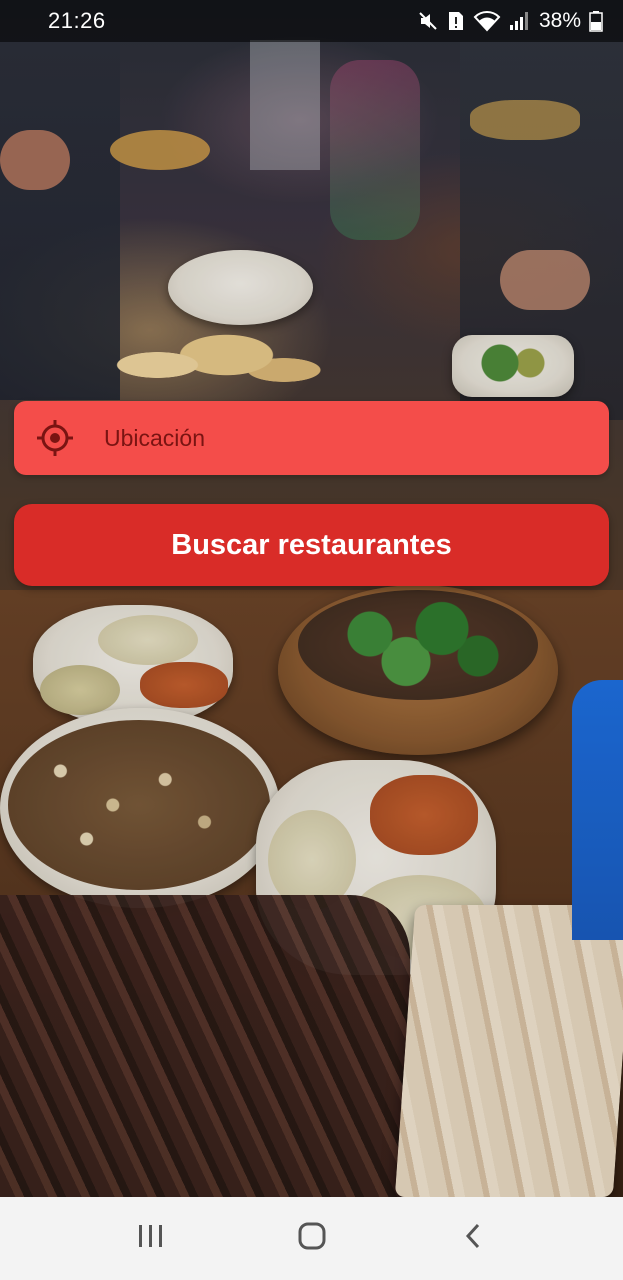 This screenshot has height=1280, width=623. Describe the element at coordinates (596, 21) in the screenshot. I see `battery-icon` at that location.